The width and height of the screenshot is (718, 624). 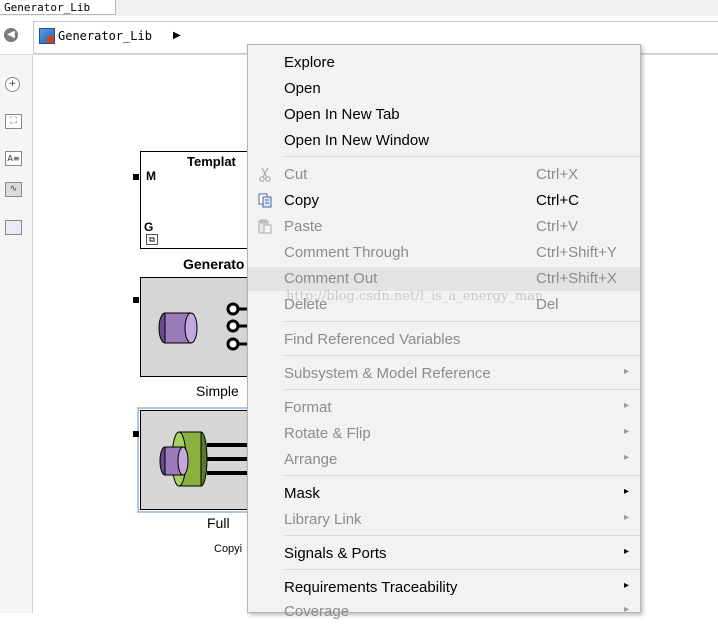 I want to click on area-icon, so click(x=13, y=227).